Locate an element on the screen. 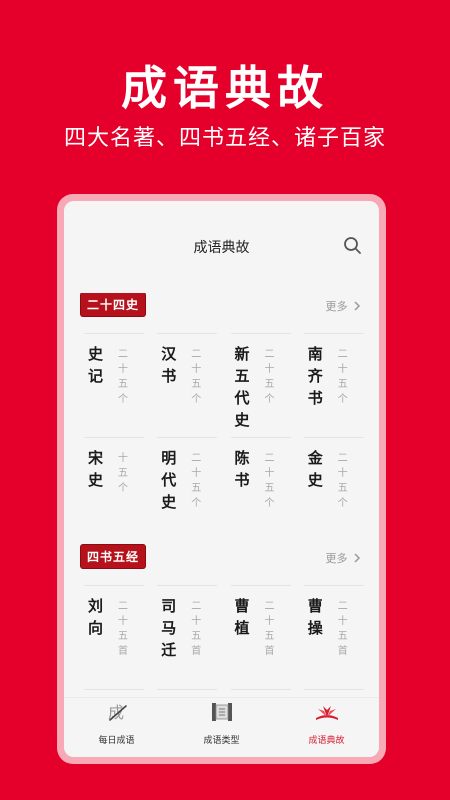 The height and width of the screenshot is (800, 450). page-title: 成语典故 is located at coordinates (221, 248).